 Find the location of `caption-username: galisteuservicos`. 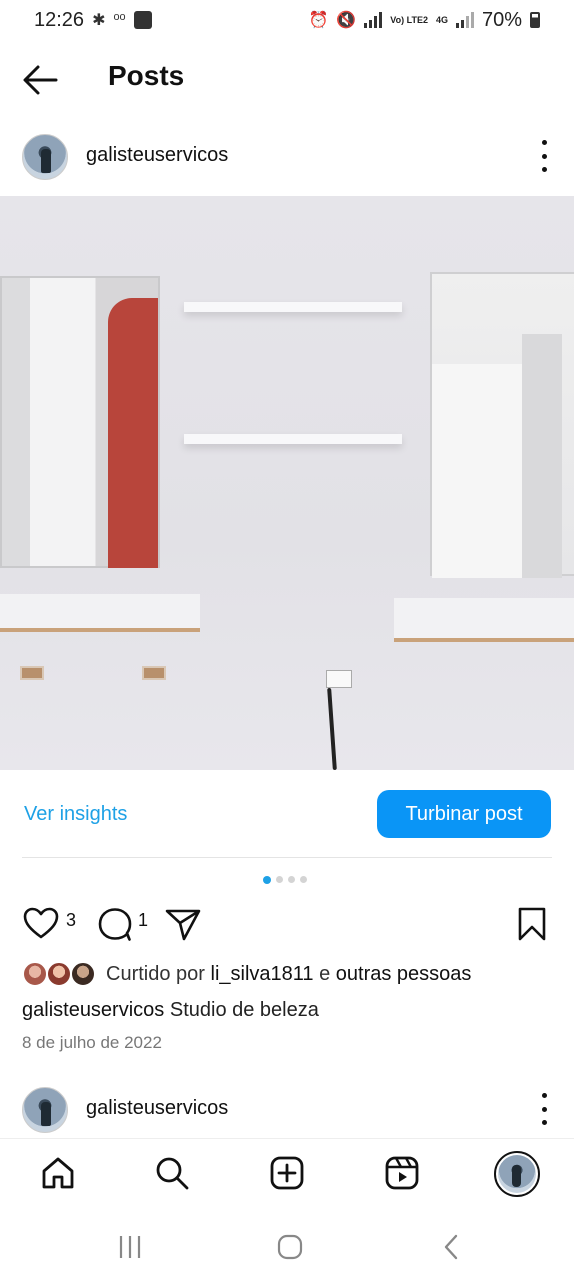

caption-username: galisteuservicos is located at coordinates (93, 1010).